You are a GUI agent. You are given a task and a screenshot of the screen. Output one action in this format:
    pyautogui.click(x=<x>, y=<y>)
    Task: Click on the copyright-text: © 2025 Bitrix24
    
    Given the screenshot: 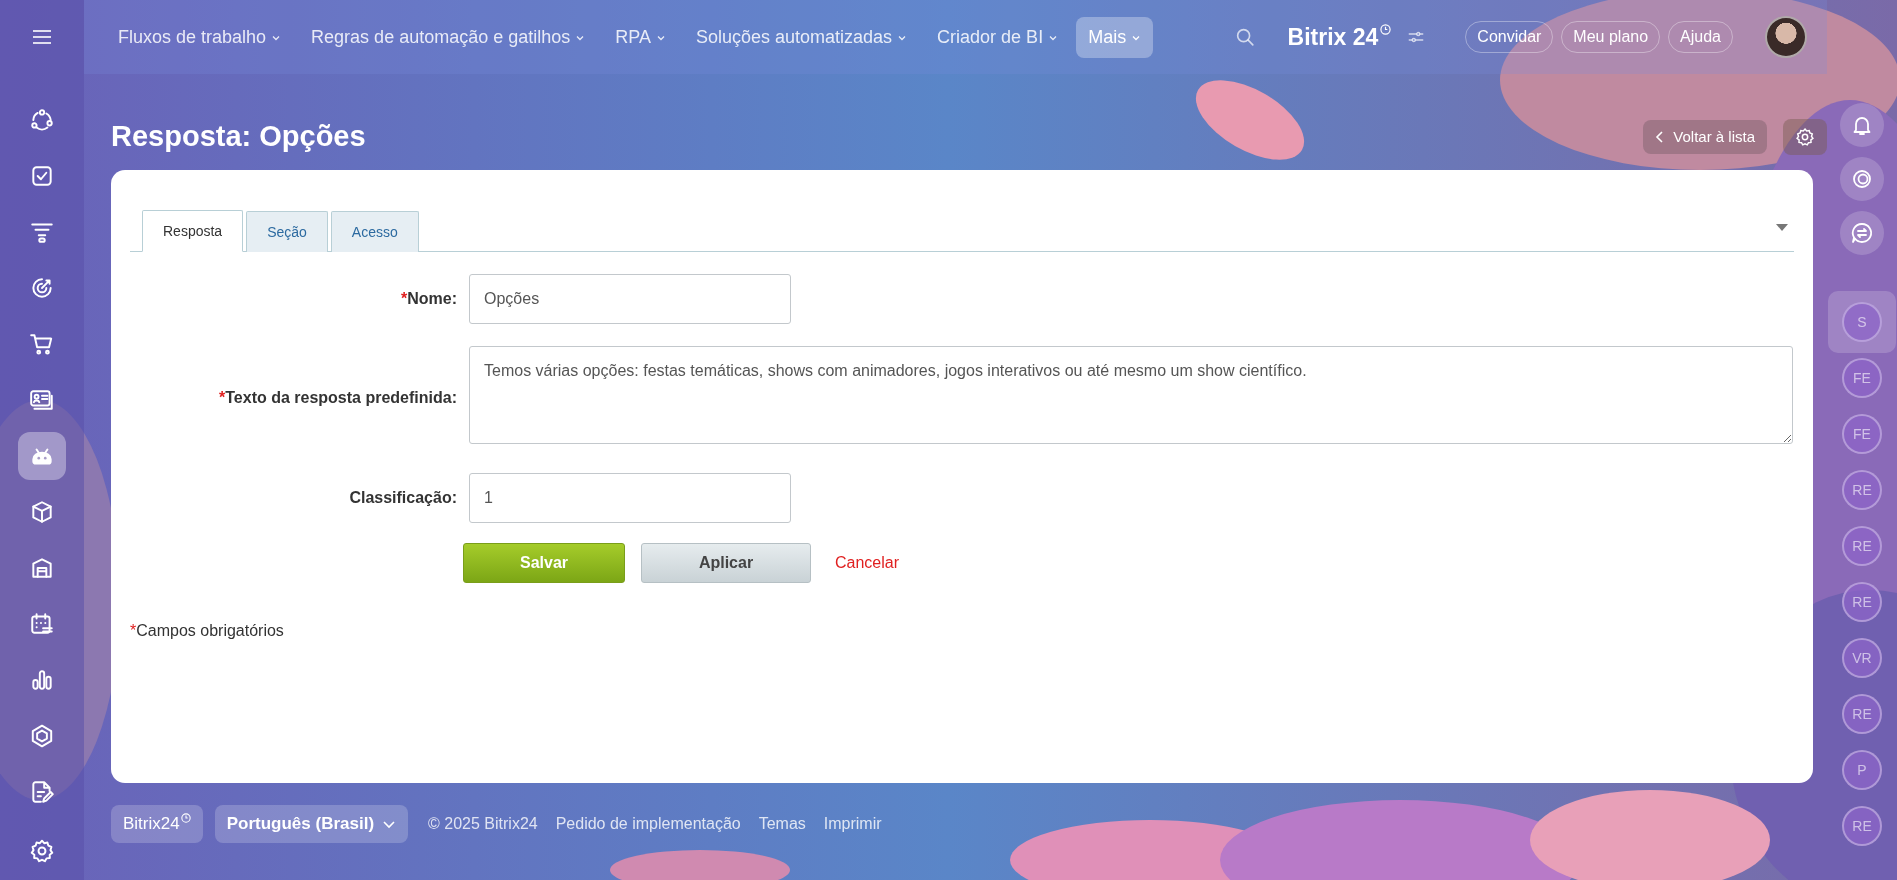 What is the action you would take?
    pyautogui.click(x=483, y=823)
    